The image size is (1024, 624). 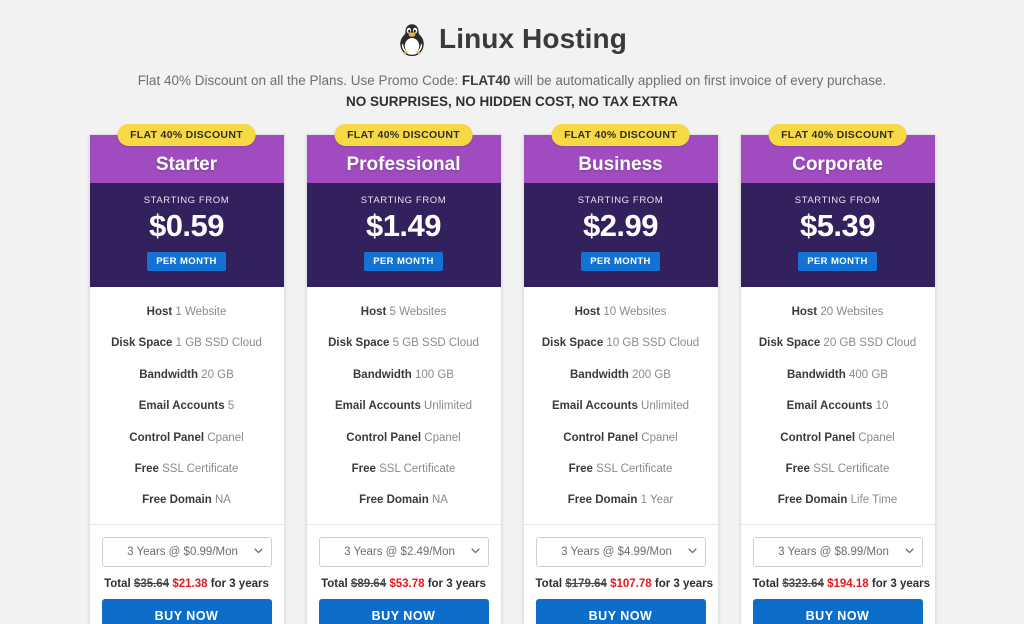 I want to click on card-price-band: STARTING FROM $0.59 PER MONTH, so click(x=186, y=234).